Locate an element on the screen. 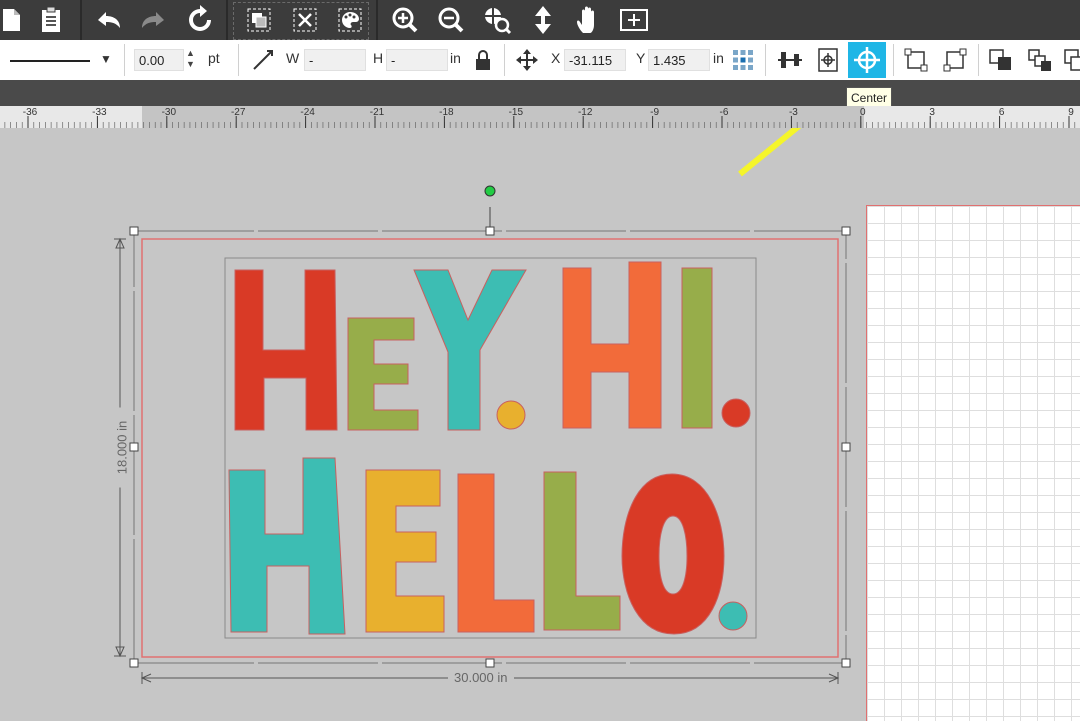  height-label: H is located at coordinates (378, 58).